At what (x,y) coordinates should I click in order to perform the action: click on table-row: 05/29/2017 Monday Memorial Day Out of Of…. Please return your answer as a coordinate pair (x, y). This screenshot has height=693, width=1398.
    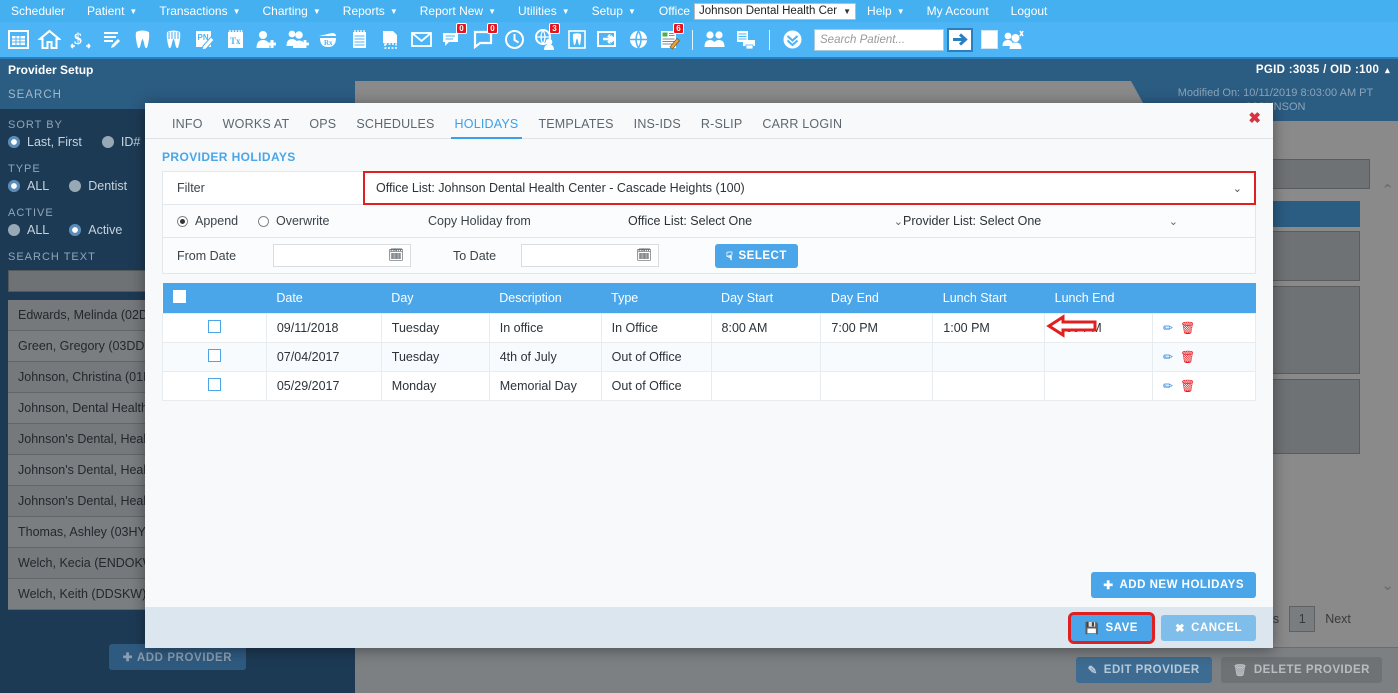
    Looking at the image, I should click on (709, 386).